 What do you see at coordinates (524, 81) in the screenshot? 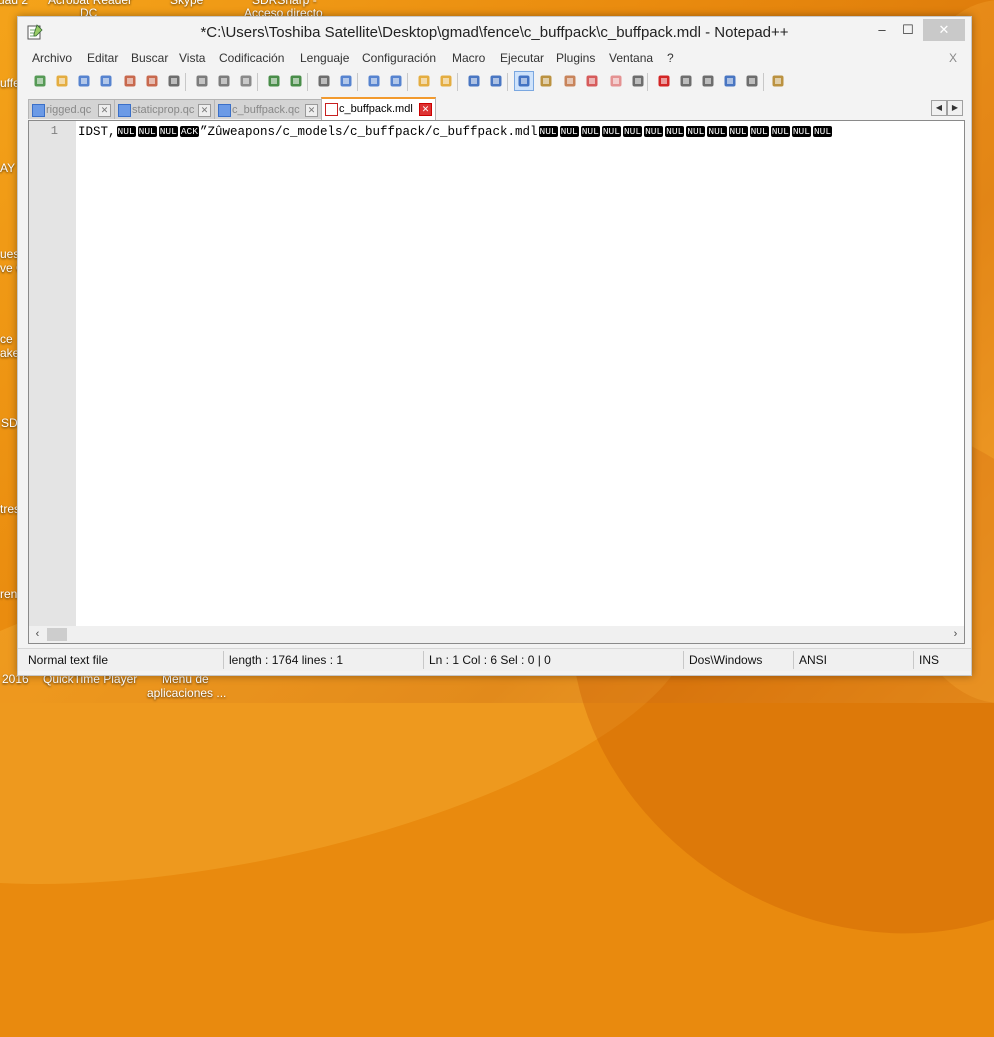
I see `indent-guide-icon` at bounding box center [524, 81].